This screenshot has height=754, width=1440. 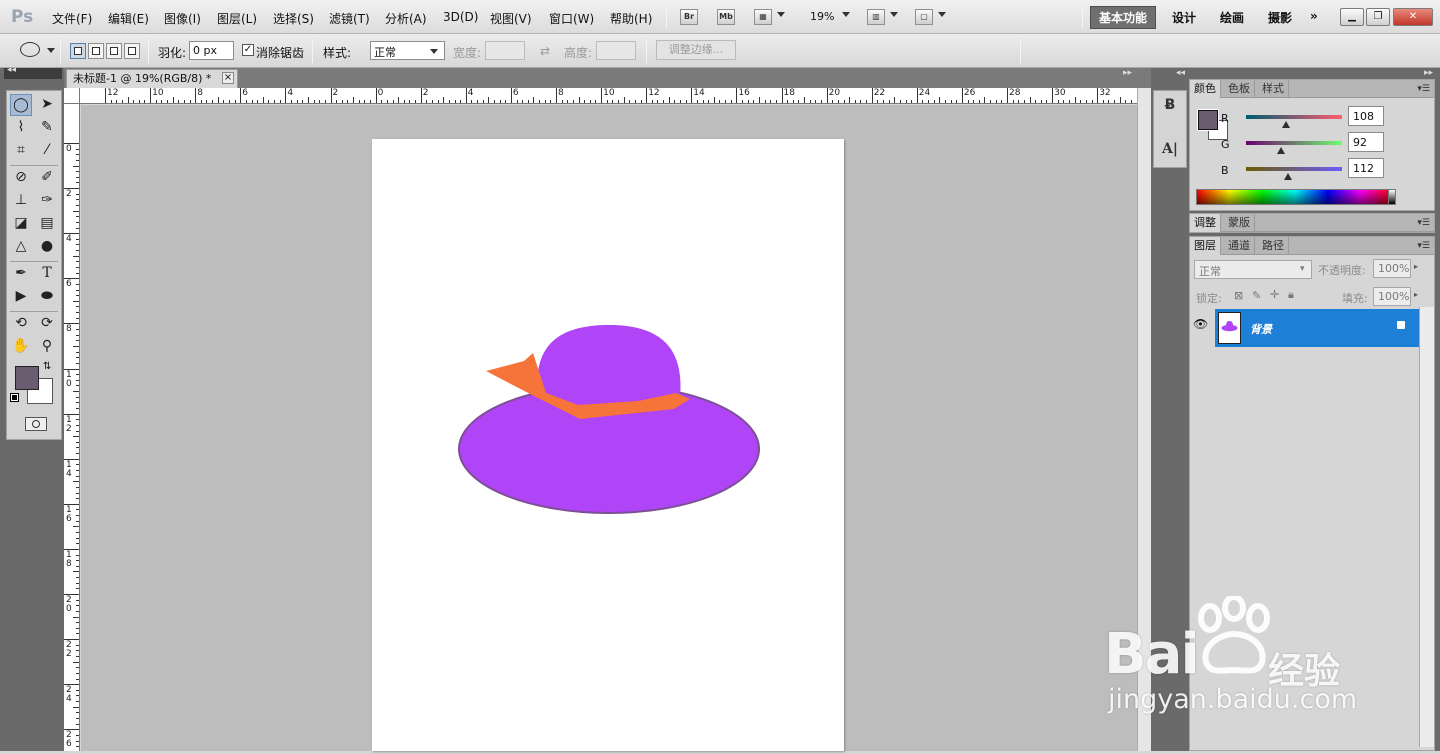 I want to click on layer-name: 背景, so click(x=1261, y=329).